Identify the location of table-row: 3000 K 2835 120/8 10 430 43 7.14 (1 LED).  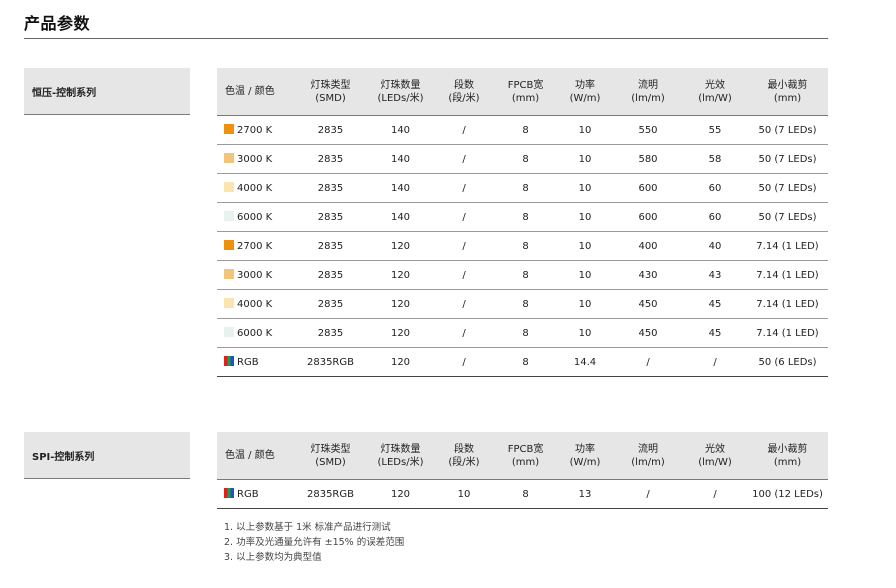
(522, 275).